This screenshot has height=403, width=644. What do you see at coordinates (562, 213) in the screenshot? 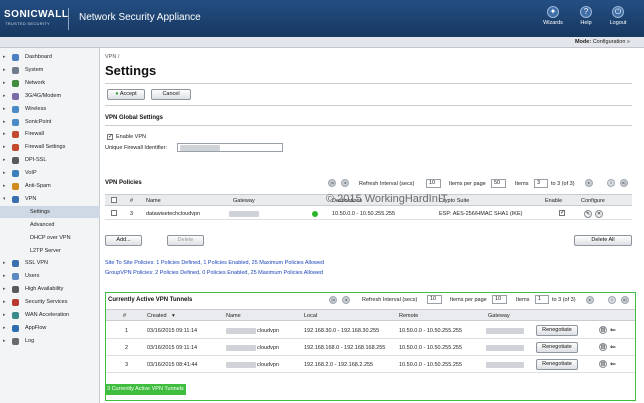
I see `policy-enable-checkbox: ✓` at bounding box center [562, 213].